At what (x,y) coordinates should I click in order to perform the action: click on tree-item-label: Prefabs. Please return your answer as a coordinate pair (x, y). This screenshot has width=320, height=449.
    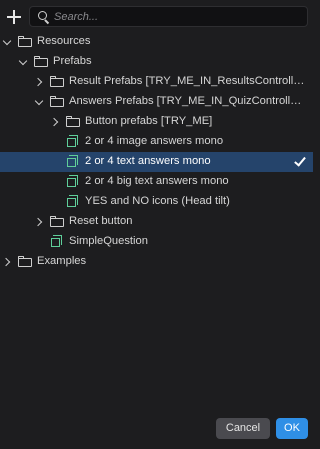
    Looking at the image, I should click on (72, 61).